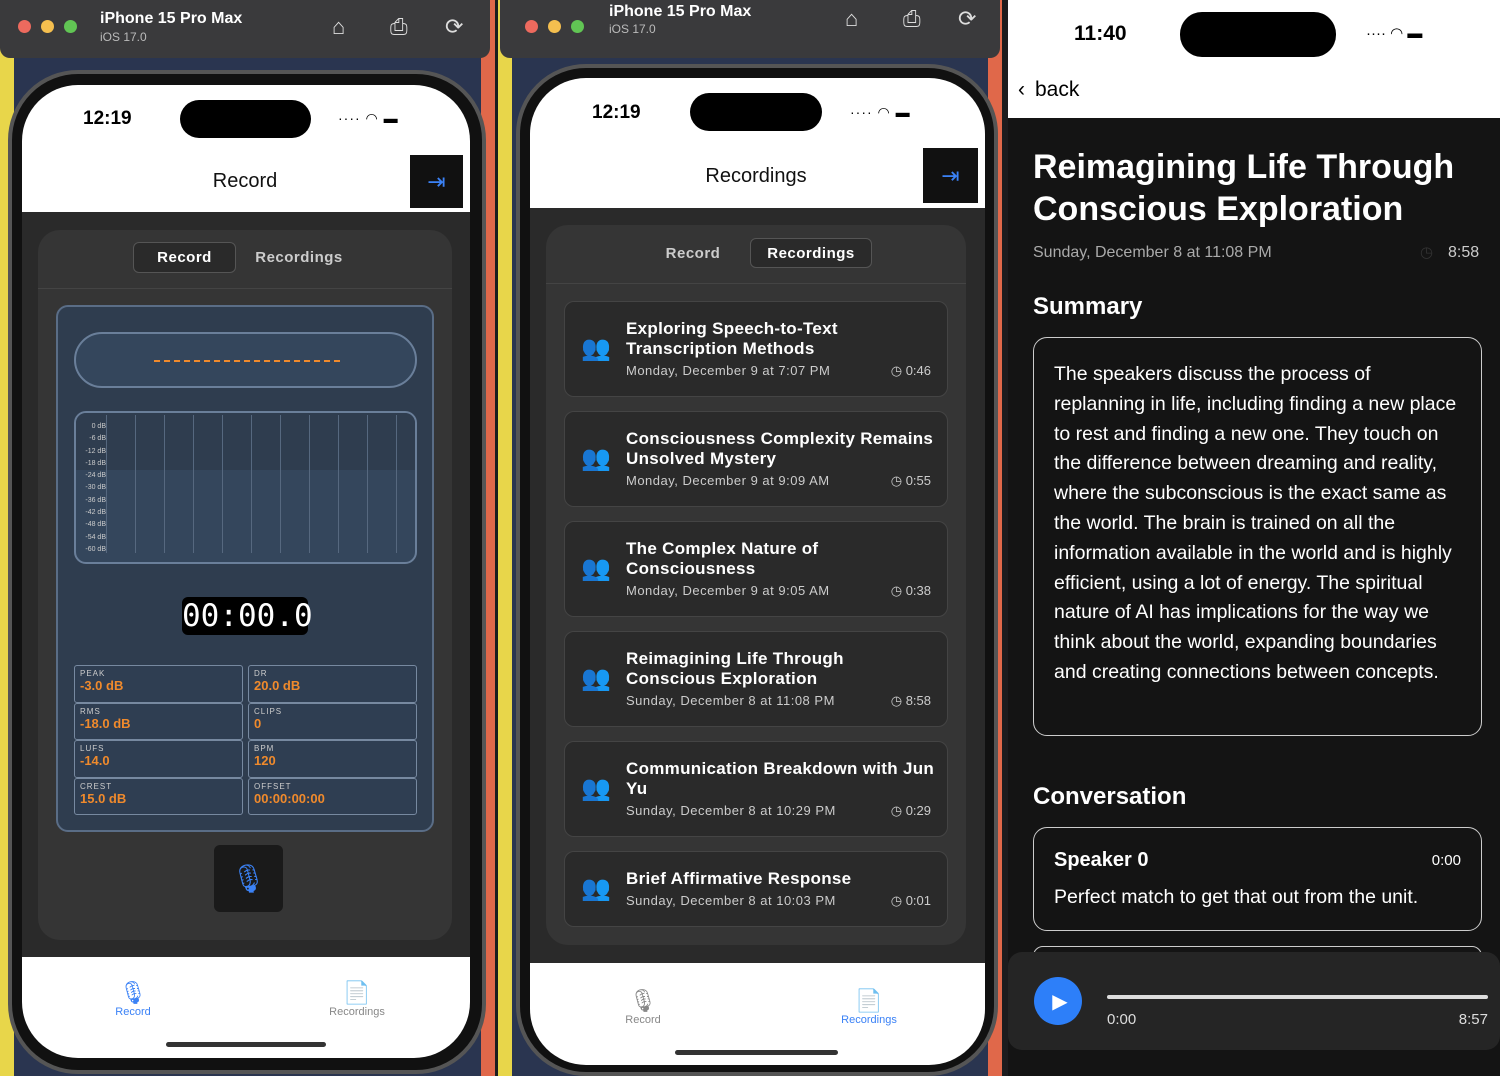  What do you see at coordinates (332, 796) in the screenshot?
I see `stat-cell: OFFSET 00:00:00:00` at bounding box center [332, 796].